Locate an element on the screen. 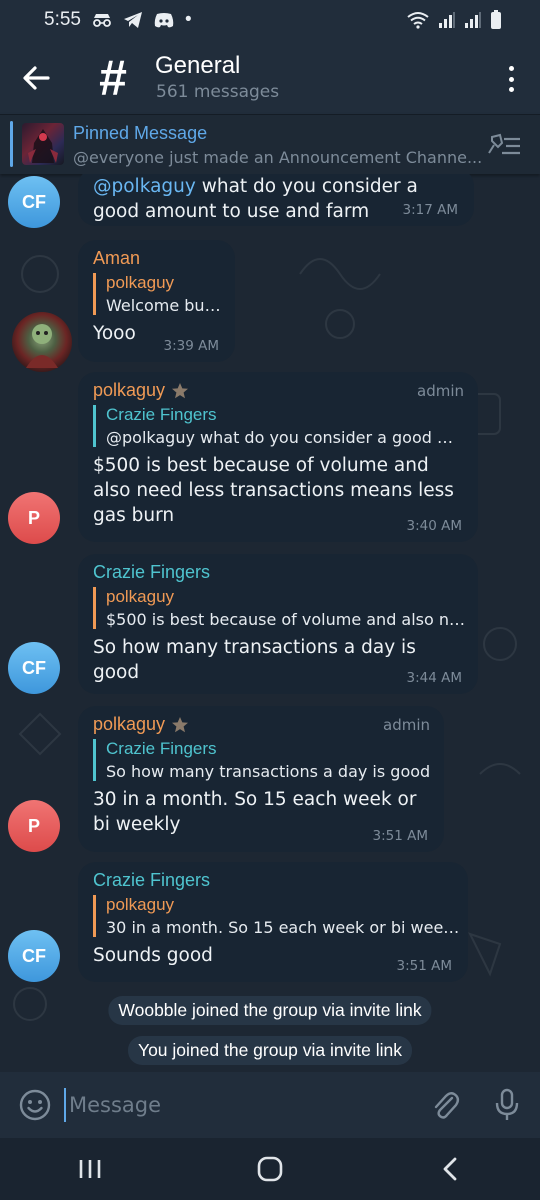 Image resolution: width=540 pixels, height=1200 pixels. recent-apps-icon is located at coordinates (90, 1169).